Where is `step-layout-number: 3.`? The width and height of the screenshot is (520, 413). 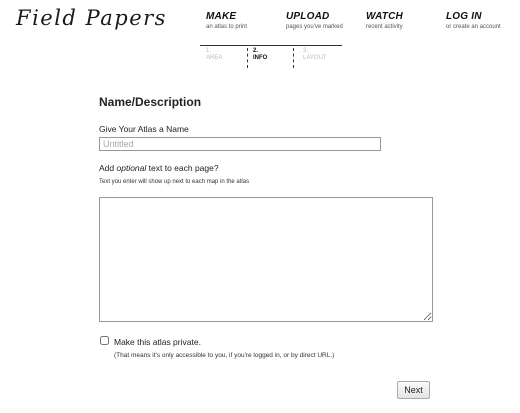 step-layout-number: 3. is located at coordinates (306, 51).